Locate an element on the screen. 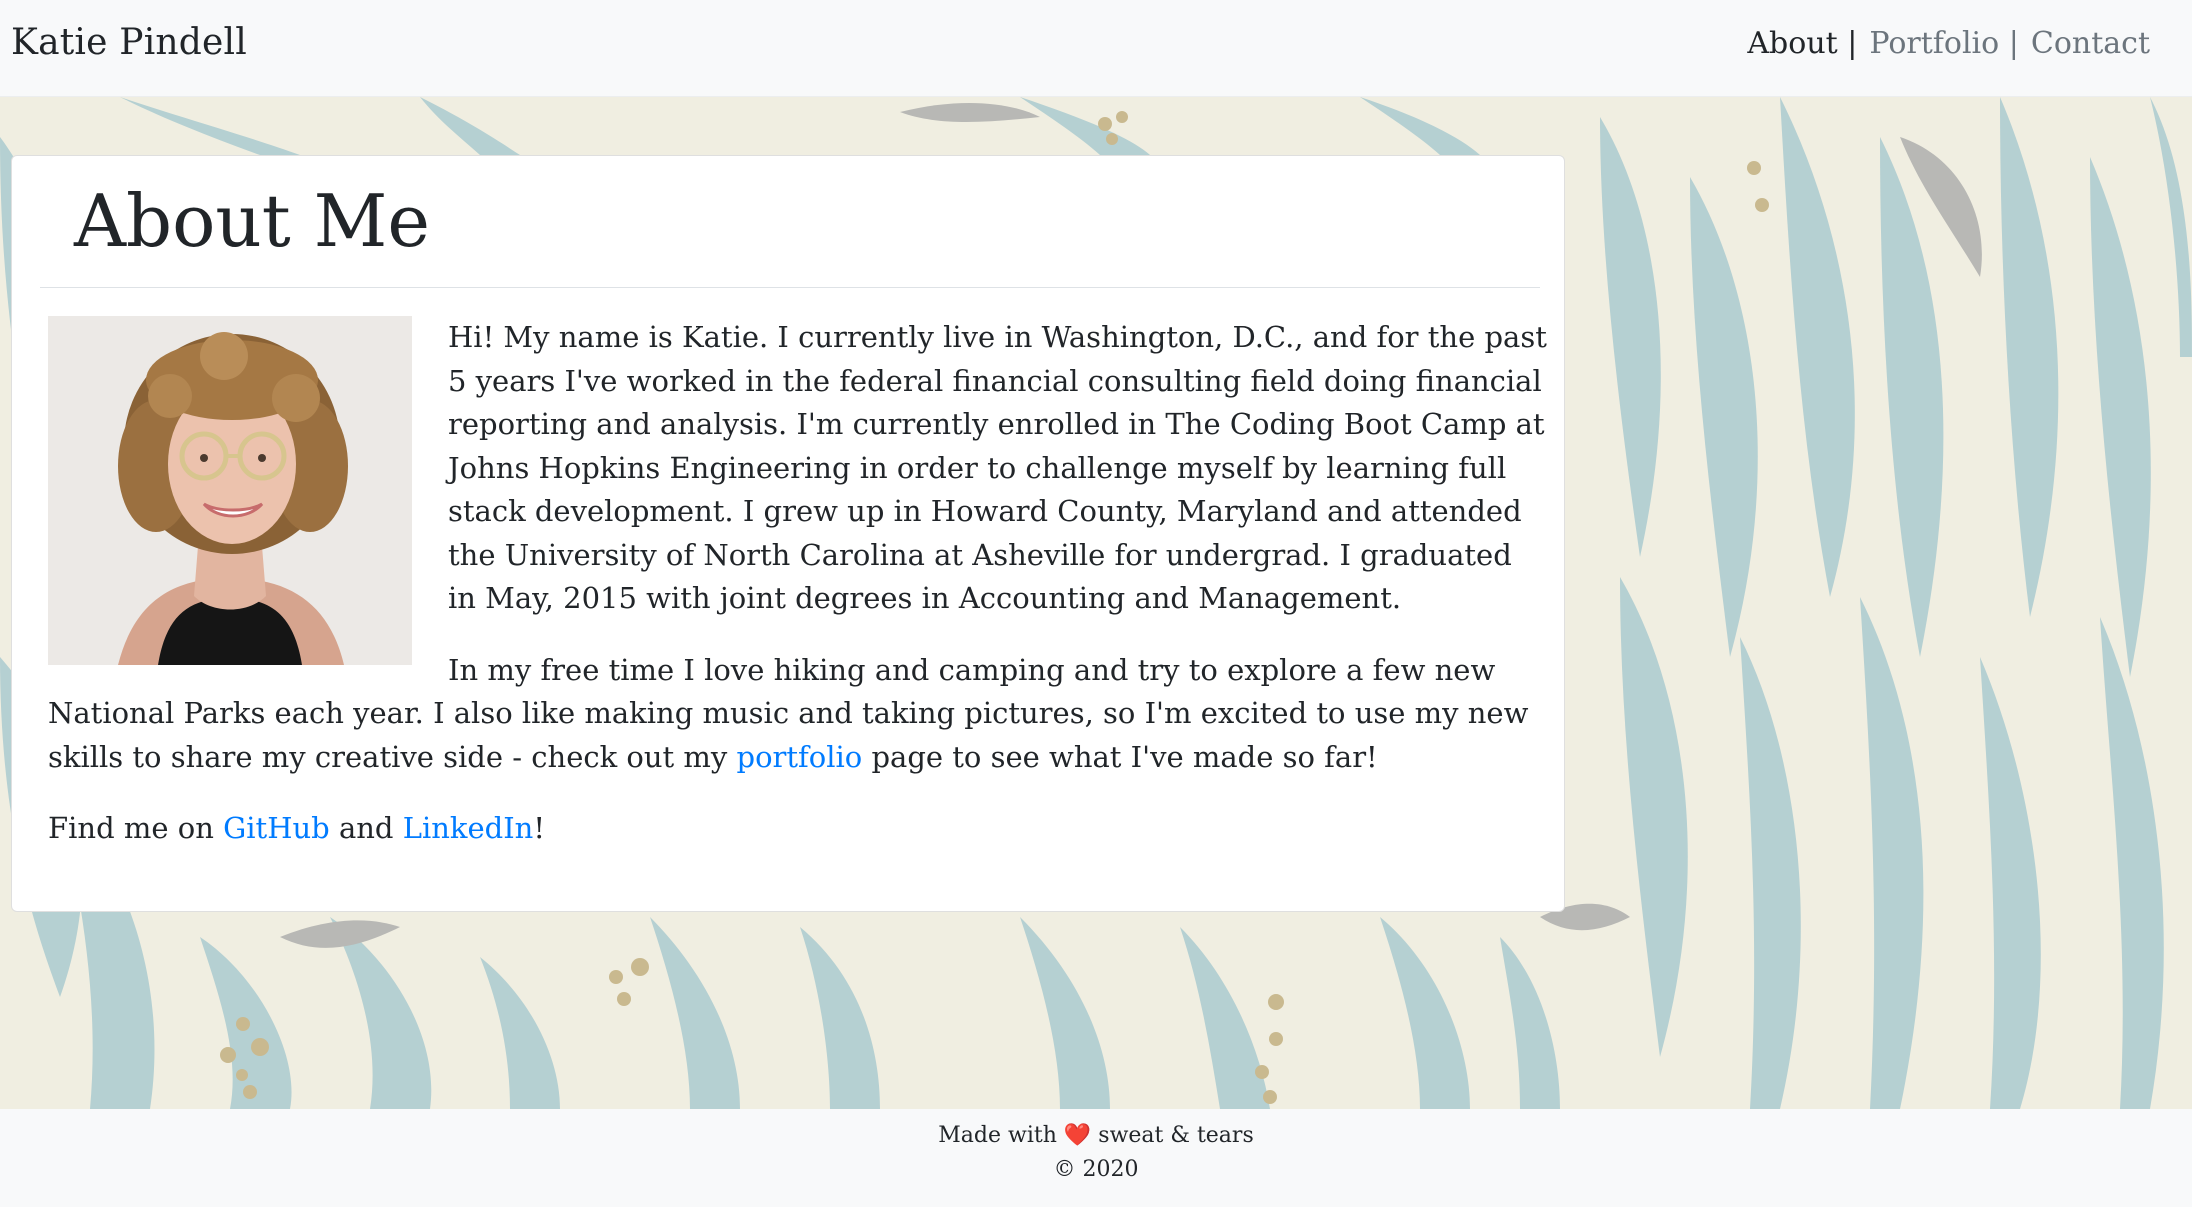 This screenshot has width=2192, height=1207. nav-link-contact: Contact is located at coordinates (2090, 43).